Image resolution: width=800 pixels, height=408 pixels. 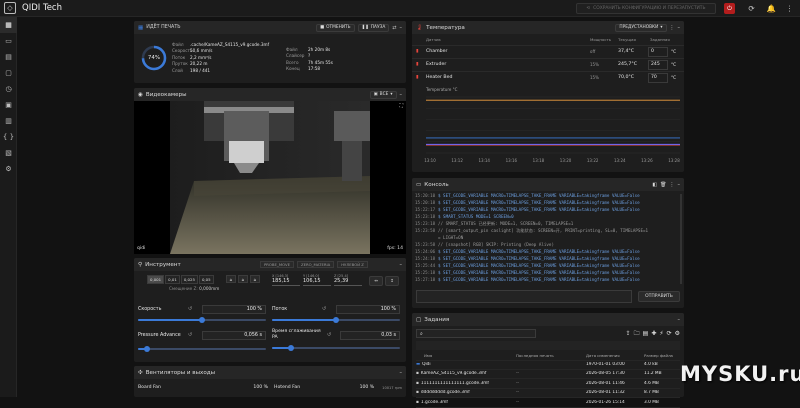 What do you see at coordinates (646, 333) in the screenshot?
I see `new-file-icon: ▤` at bounding box center [646, 333].